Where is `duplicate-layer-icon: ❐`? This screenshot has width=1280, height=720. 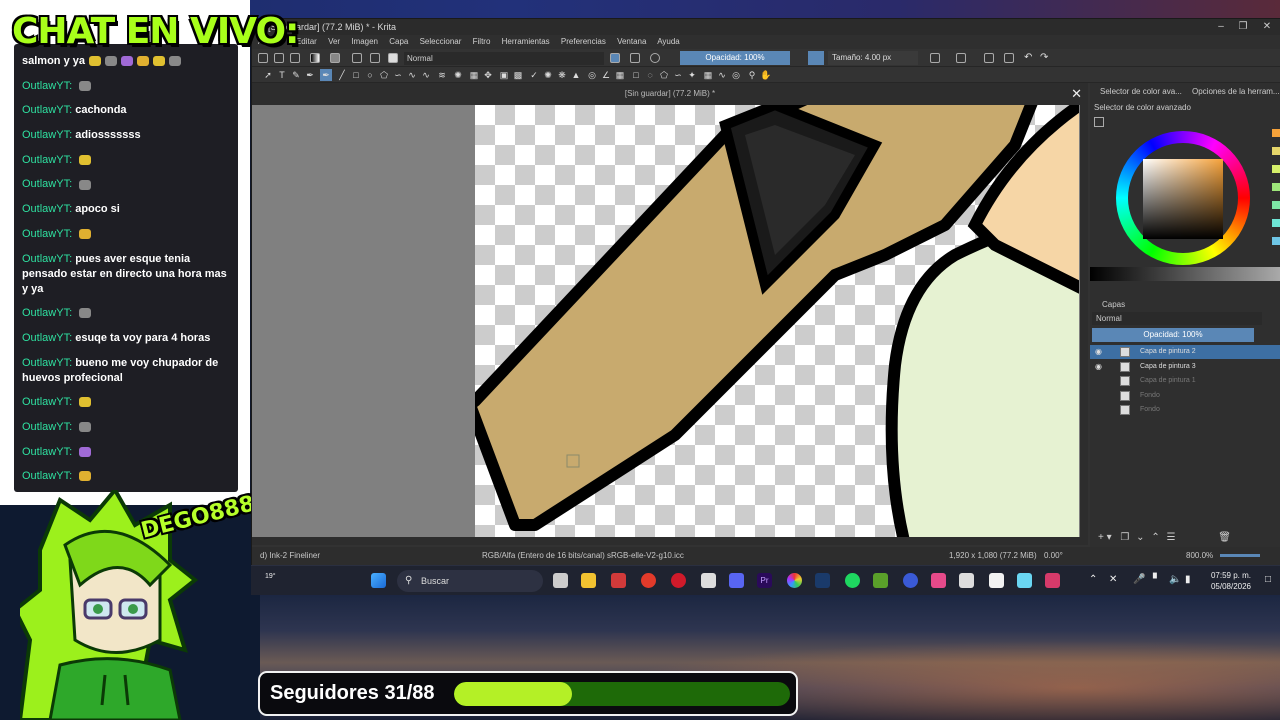
duplicate-layer-icon: ❐ is located at coordinates (1124, 537).